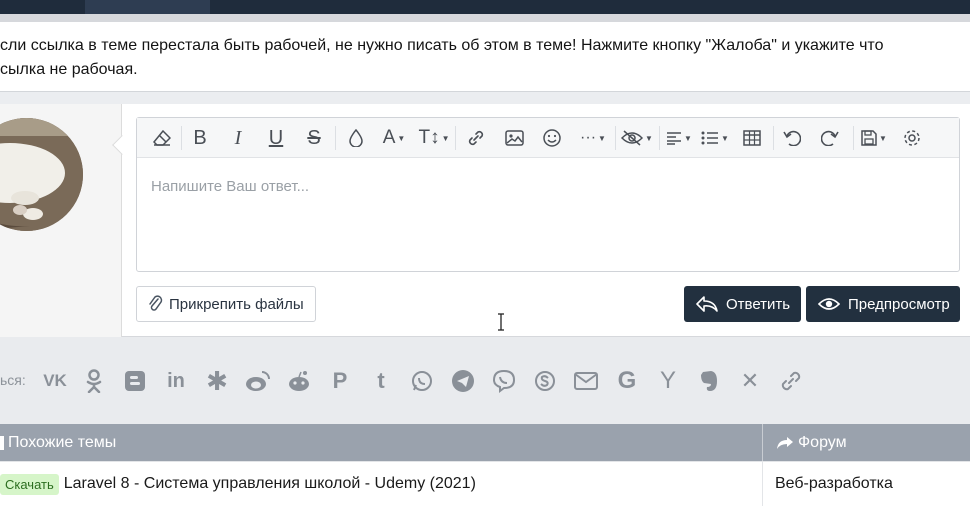  Describe the element at coordinates (874, 138) in the screenshot. I see `save-draft-icon: ▼` at that location.